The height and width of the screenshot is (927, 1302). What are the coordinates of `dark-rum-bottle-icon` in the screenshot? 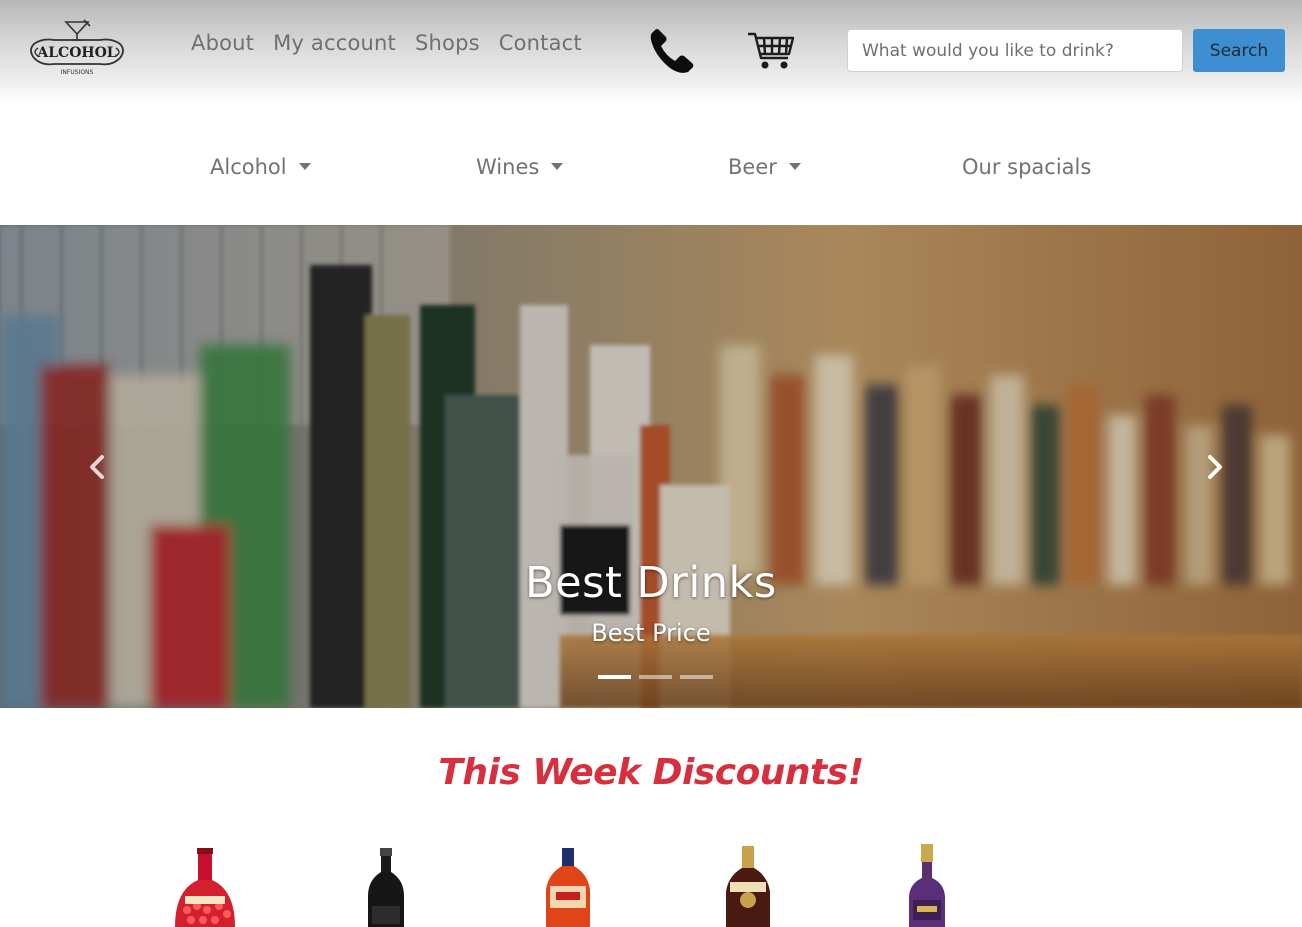 It's located at (748, 883).